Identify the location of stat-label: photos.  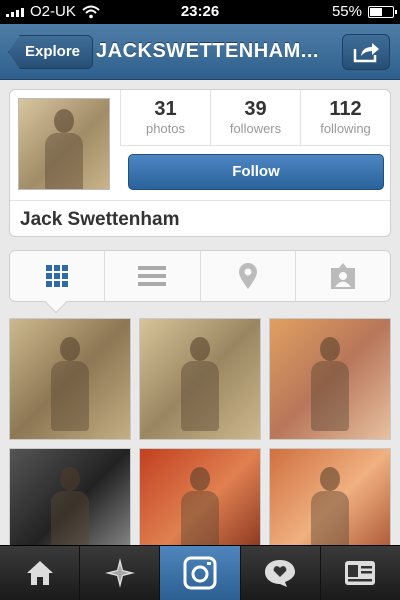
(165, 128).